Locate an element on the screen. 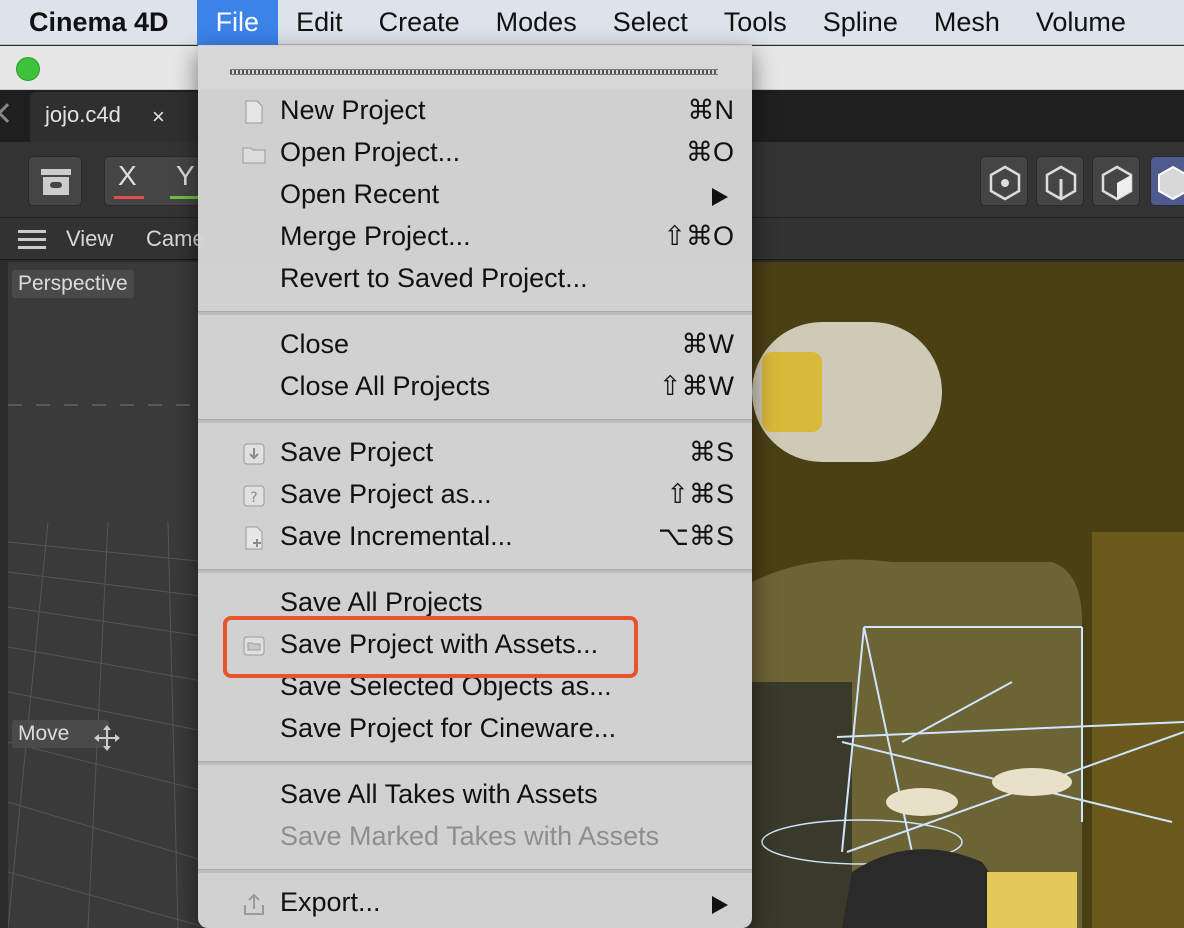  viewport-menu-view: View is located at coordinates (89, 239).